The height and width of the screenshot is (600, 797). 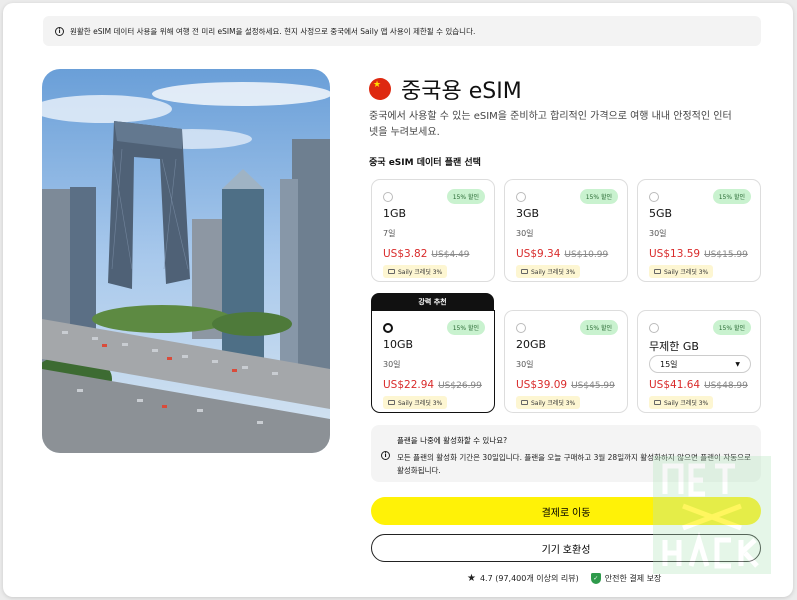 I want to click on plan-days: 7일, so click(x=389, y=233).